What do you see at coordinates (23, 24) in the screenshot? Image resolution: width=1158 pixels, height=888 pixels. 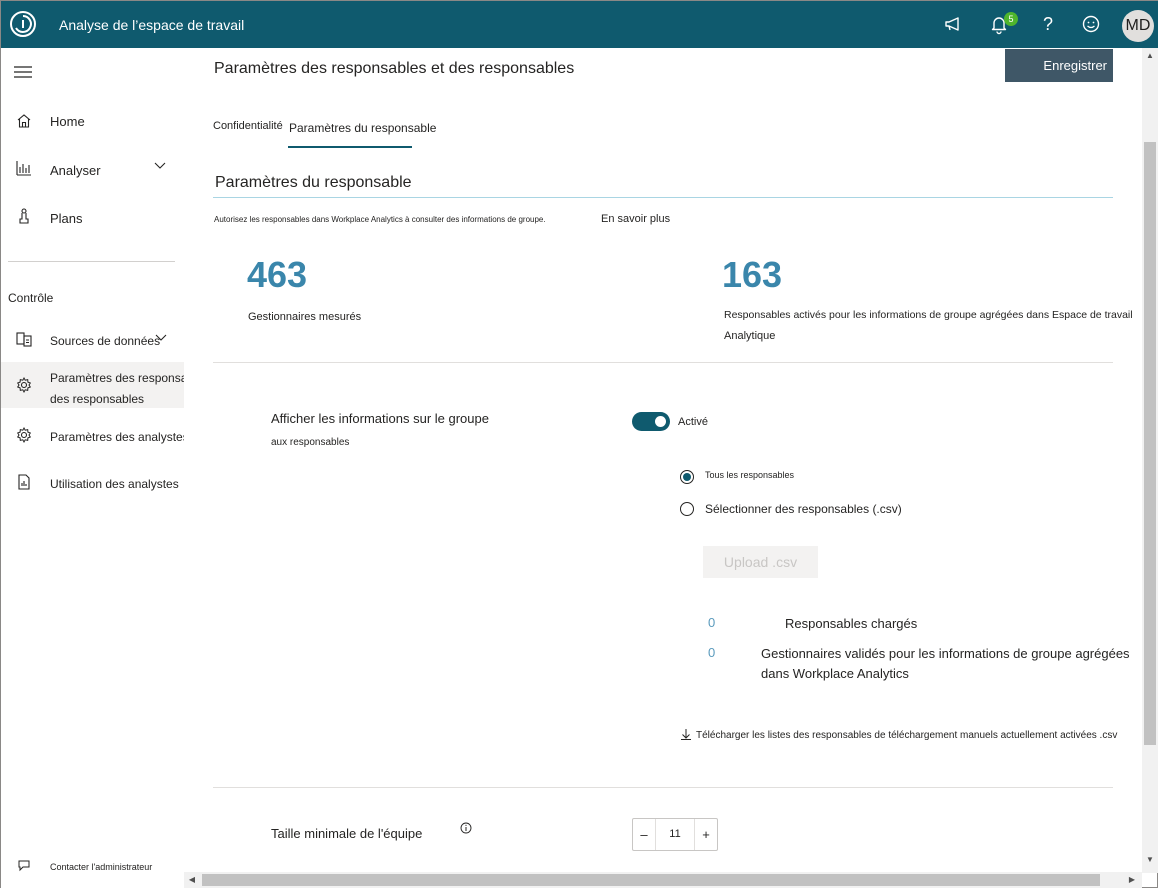 I see `app-logo-icon` at bounding box center [23, 24].